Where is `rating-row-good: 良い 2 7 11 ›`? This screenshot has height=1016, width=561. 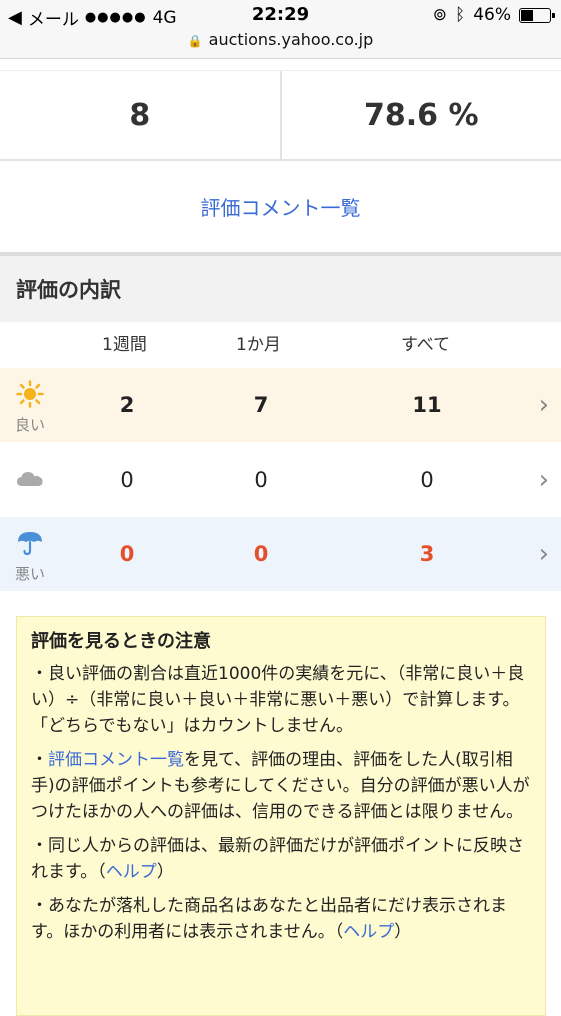
rating-row-good: 良い 2 7 11 › is located at coordinates (280, 405).